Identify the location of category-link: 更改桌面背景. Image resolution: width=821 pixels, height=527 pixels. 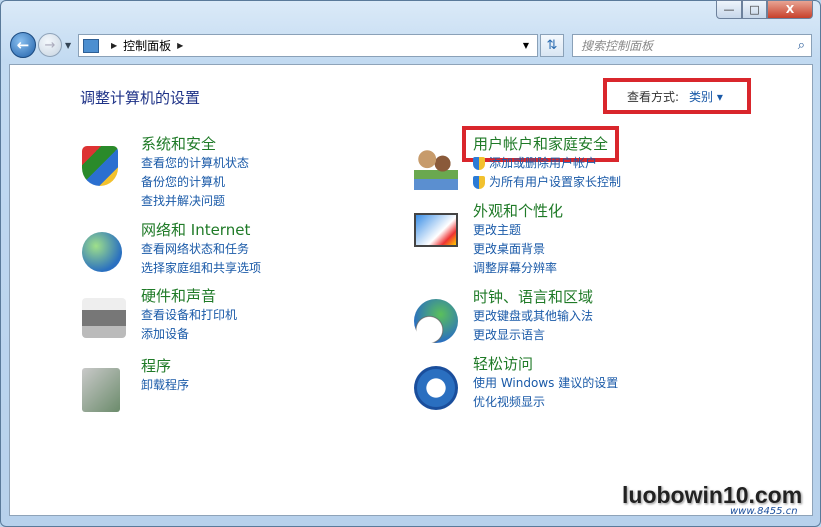
(515, 249).